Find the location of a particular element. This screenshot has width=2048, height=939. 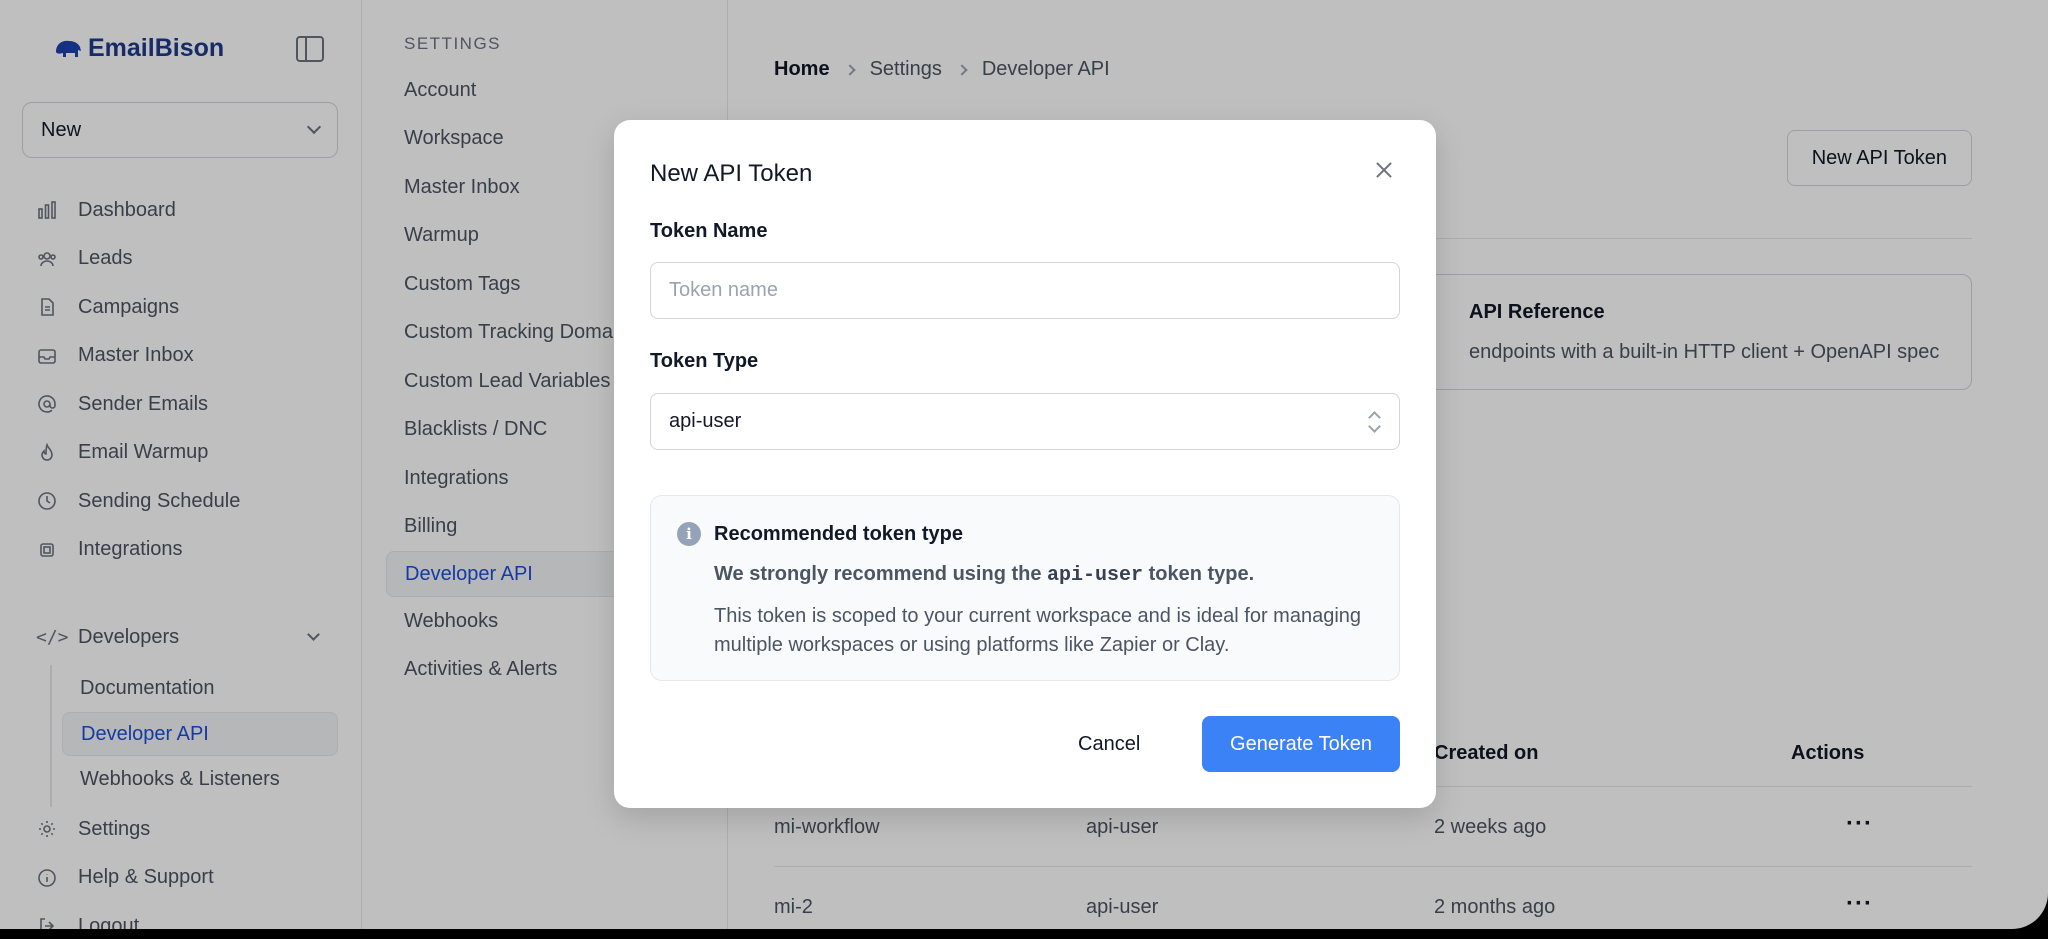

chevron-up-down-icon is located at coordinates (1374, 422).